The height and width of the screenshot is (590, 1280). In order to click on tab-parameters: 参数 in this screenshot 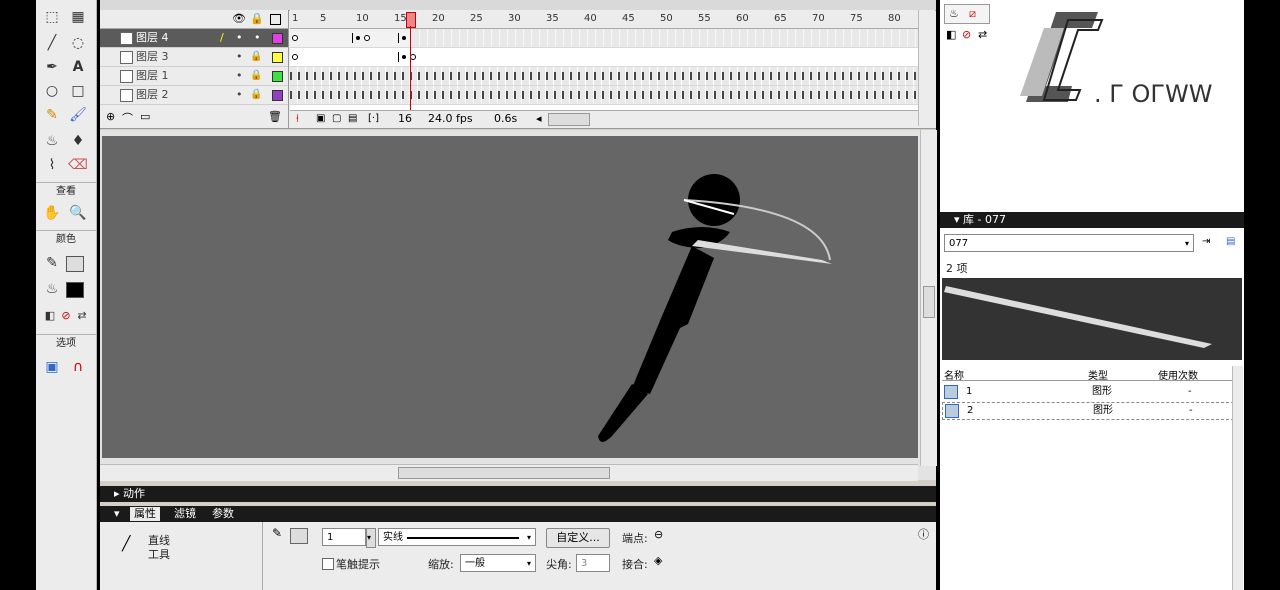, I will do `click(223, 514)`.